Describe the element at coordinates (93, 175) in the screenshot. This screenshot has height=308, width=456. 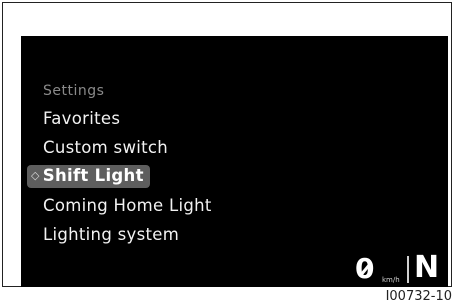
I see `menu-item-shift-light-label: Shift Light` at that location.